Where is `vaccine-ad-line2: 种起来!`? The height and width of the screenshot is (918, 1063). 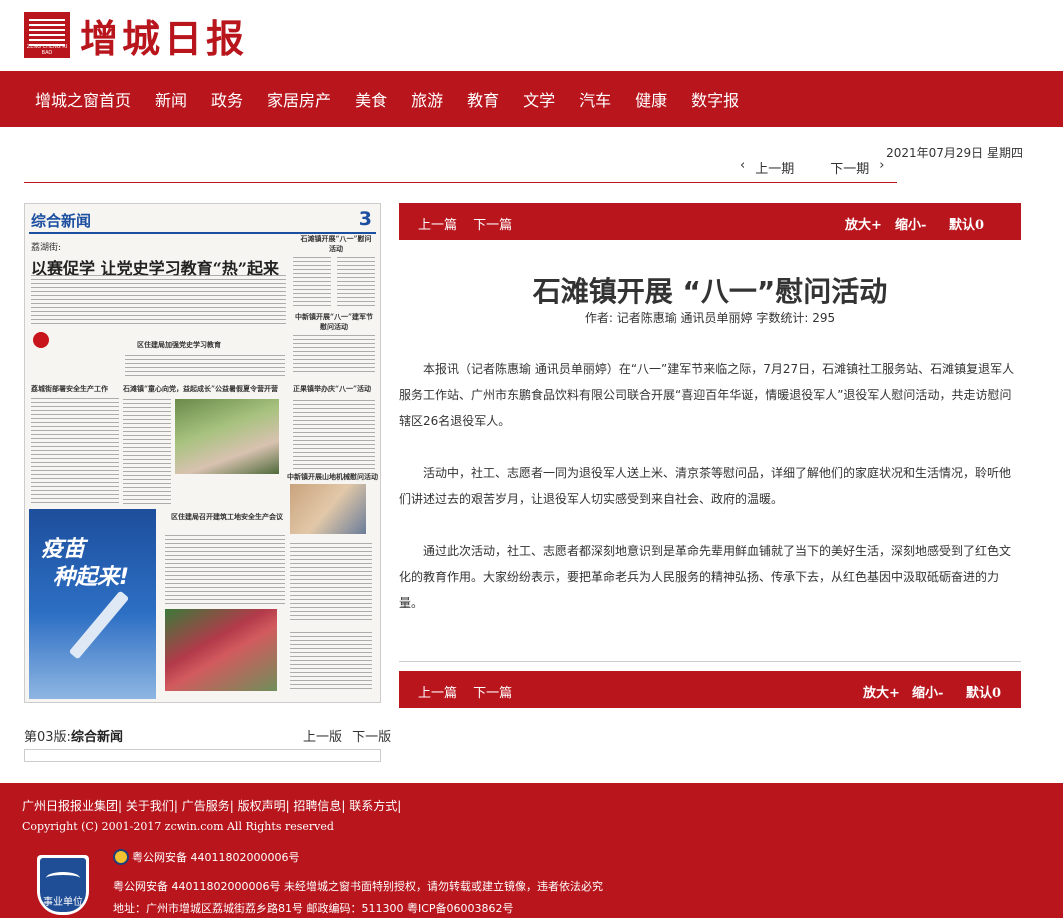 vaccine-ad-line2: 种起来! is located at coordinates (91, 577).